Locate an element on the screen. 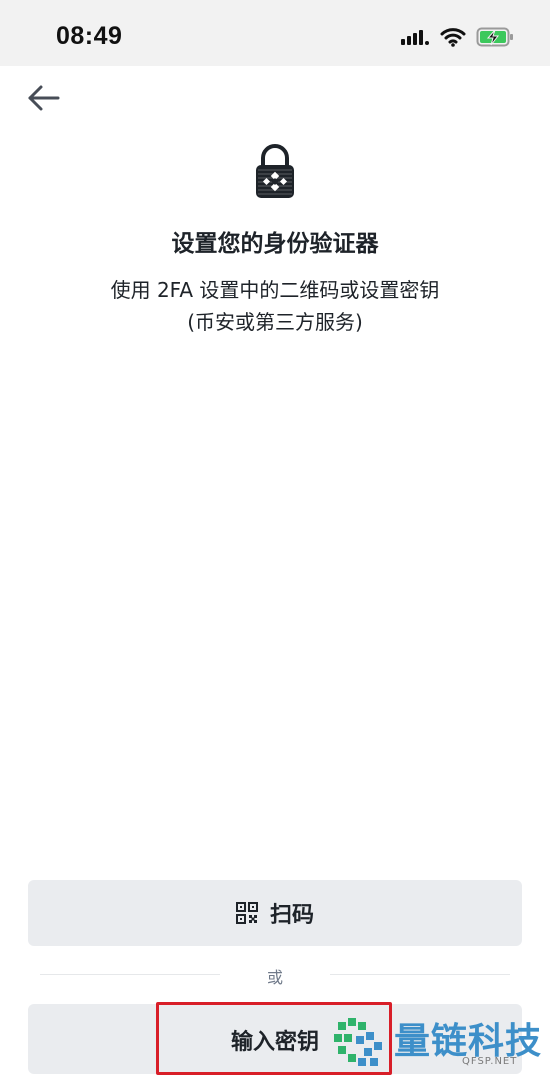 Image resolution: width=550 pixels, height=1075 pixels. back-button is located at coordinates (44, 98).